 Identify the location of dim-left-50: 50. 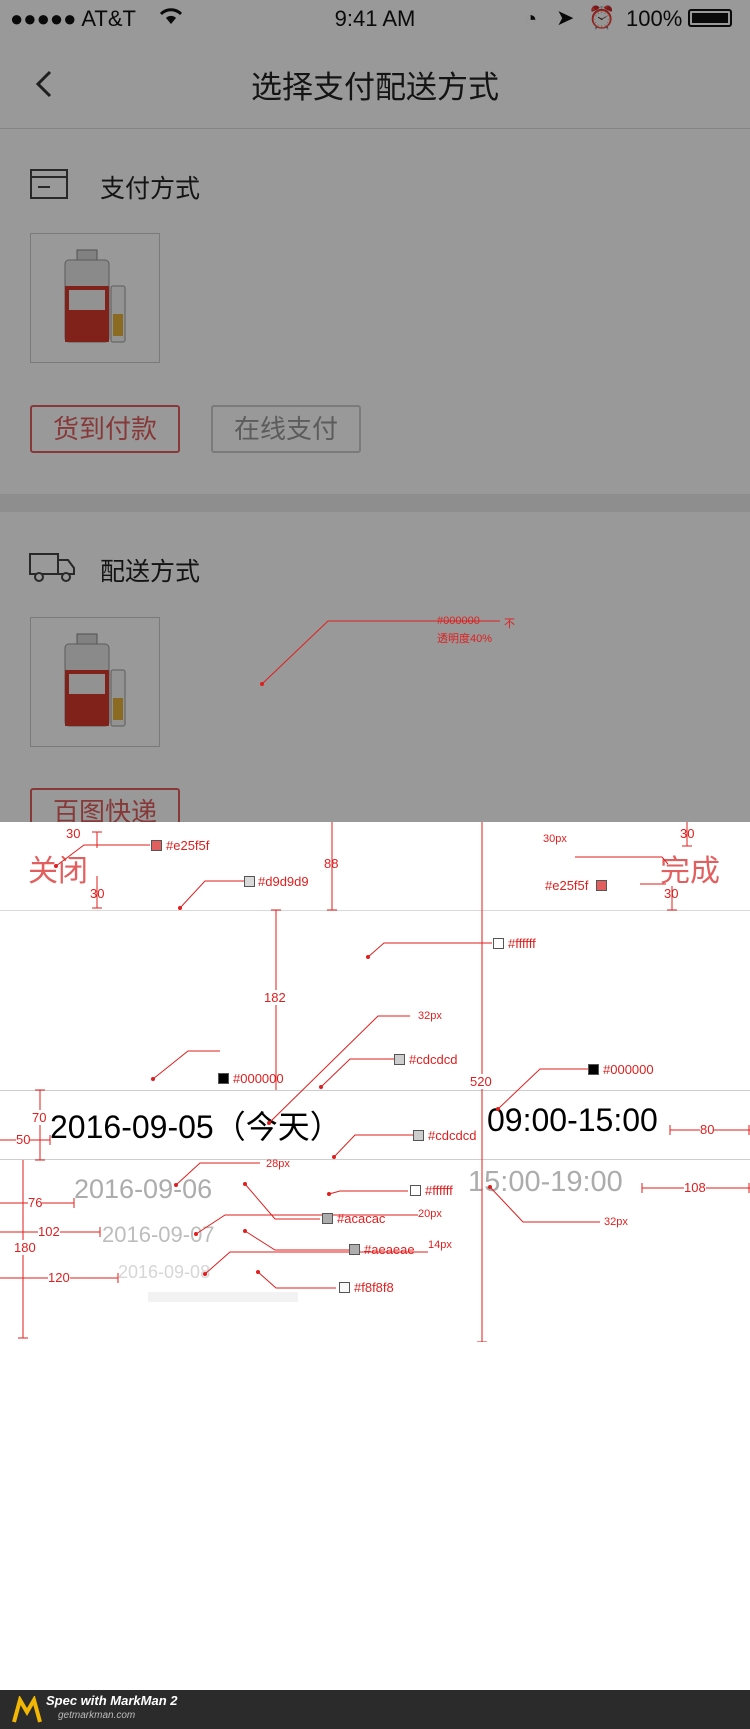
(23, 1139).